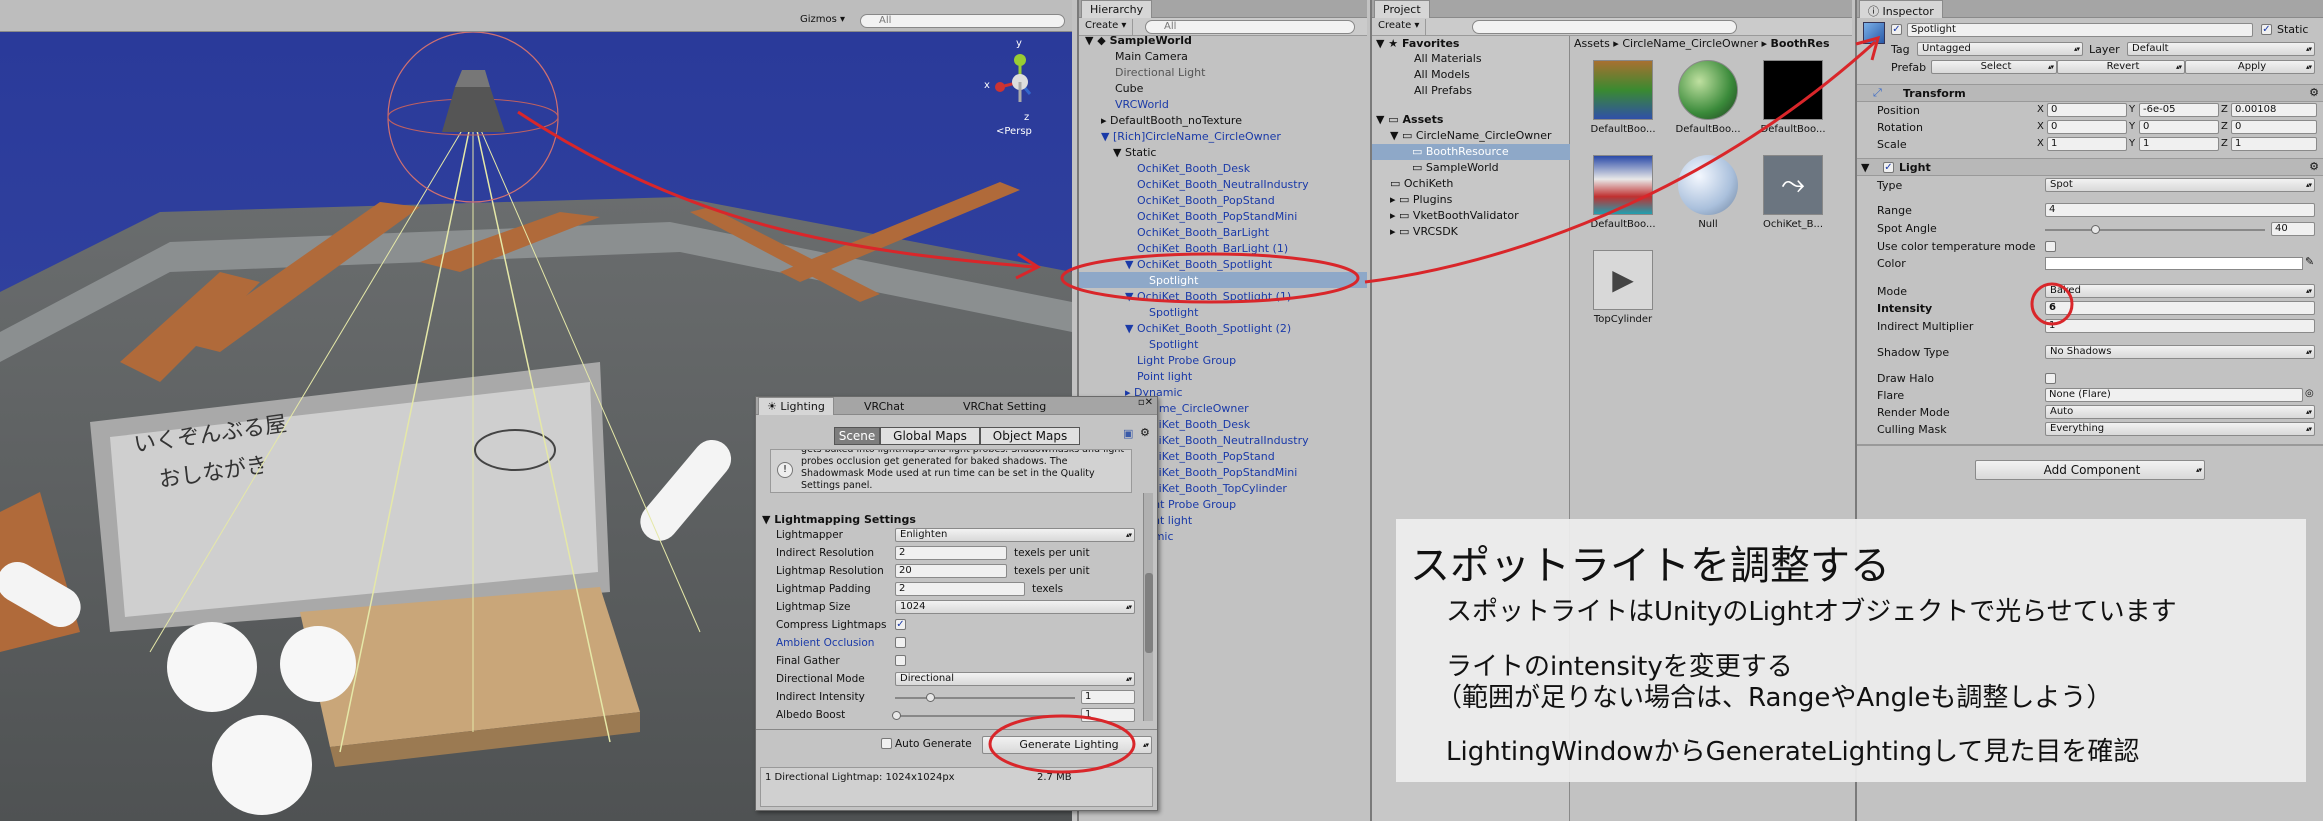 The width and height of the screenshot is (2323, 821). I want to click on render-mode-dropdown: Auto, so click(2180, 412).